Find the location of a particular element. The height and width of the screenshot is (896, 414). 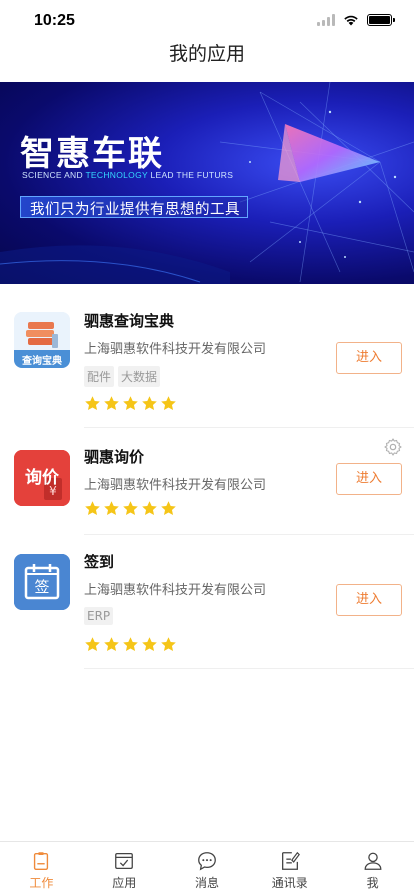

status-icons is located at coordinates (356, 20).